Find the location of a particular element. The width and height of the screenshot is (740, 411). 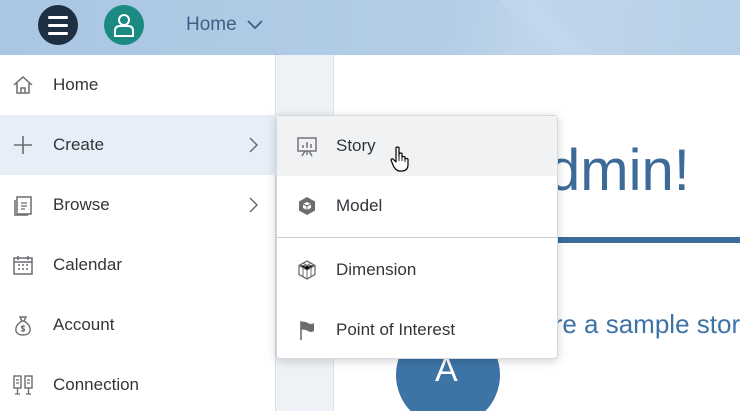

money-bag-icon is located at coordinates (23, 326).